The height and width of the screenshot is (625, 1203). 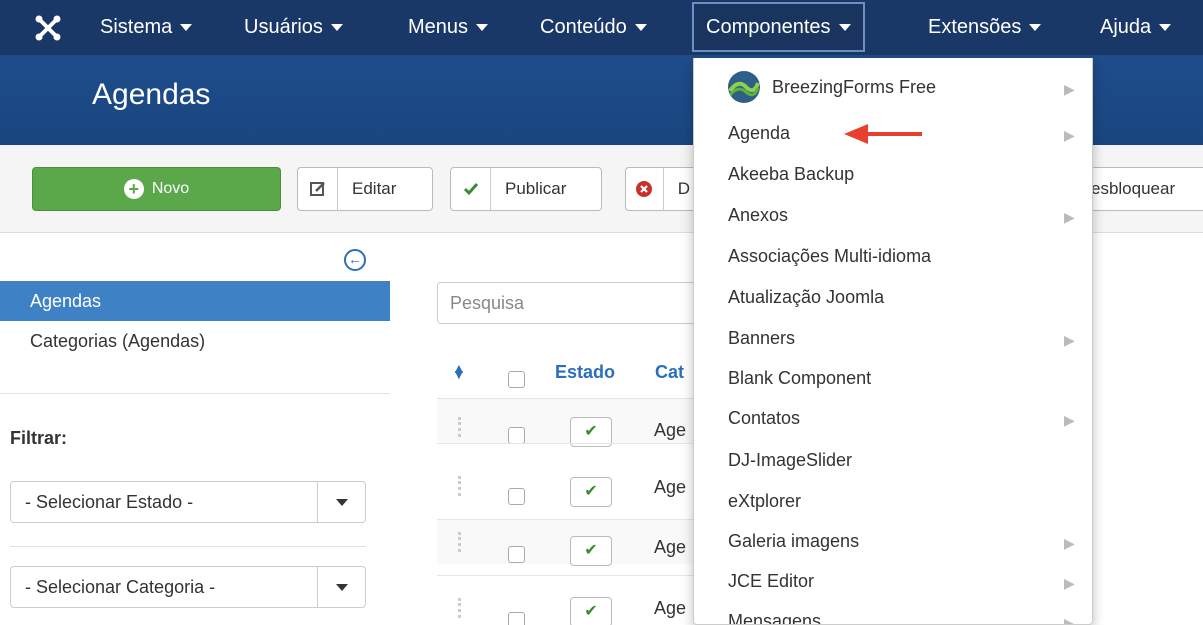 I want to click on select-all-checkbox, so click(x=516, y=379).